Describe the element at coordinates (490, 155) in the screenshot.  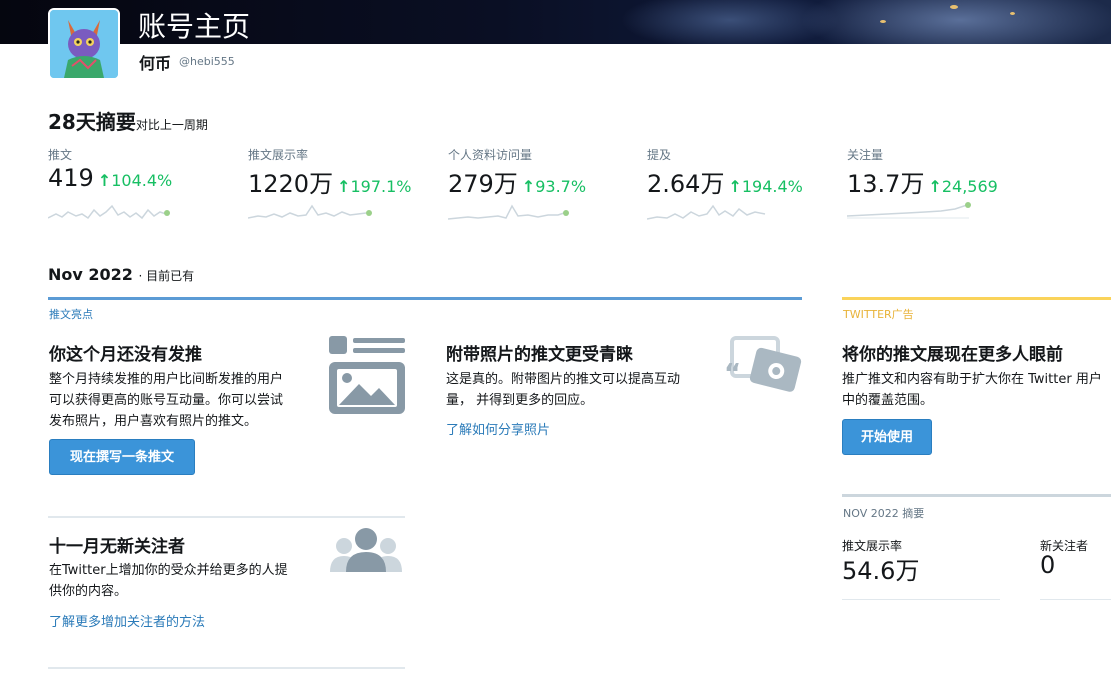
I see `stat-label: 个人资料访问量` at that location.